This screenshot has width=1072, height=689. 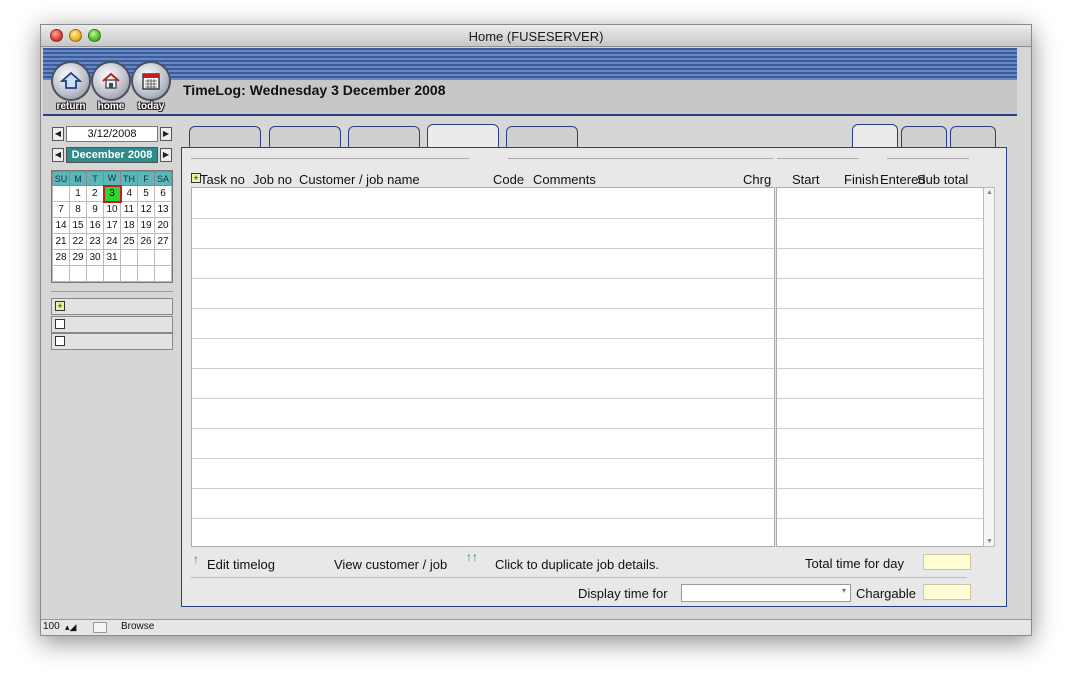 I want to click on calendar-week: 7 8 9 10 11 12 13, so click(x=112, y=209).